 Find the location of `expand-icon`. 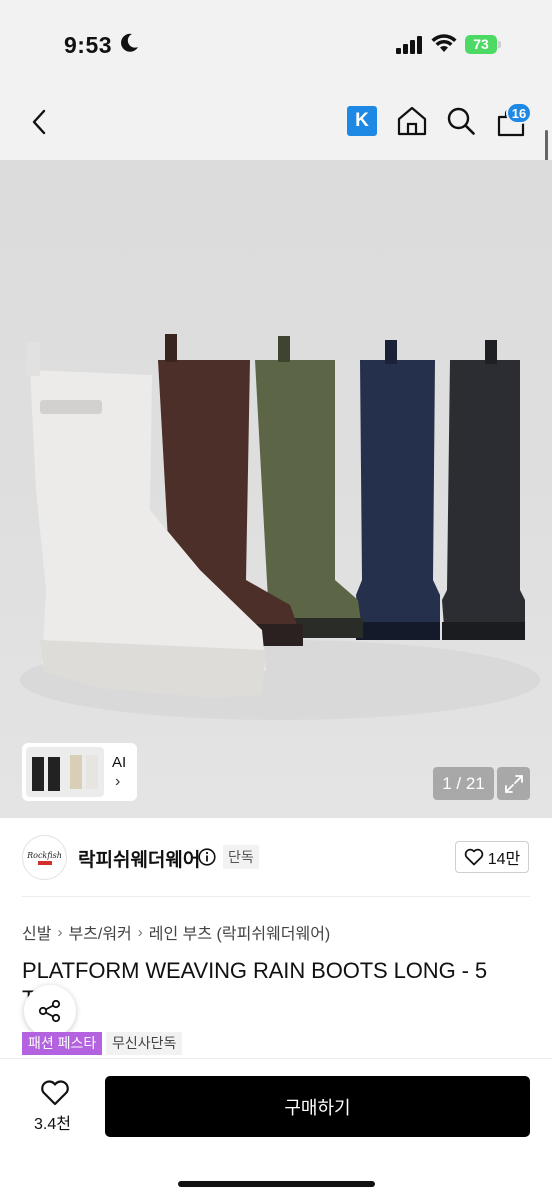

expand-icon is located at coordinates (513, 783).